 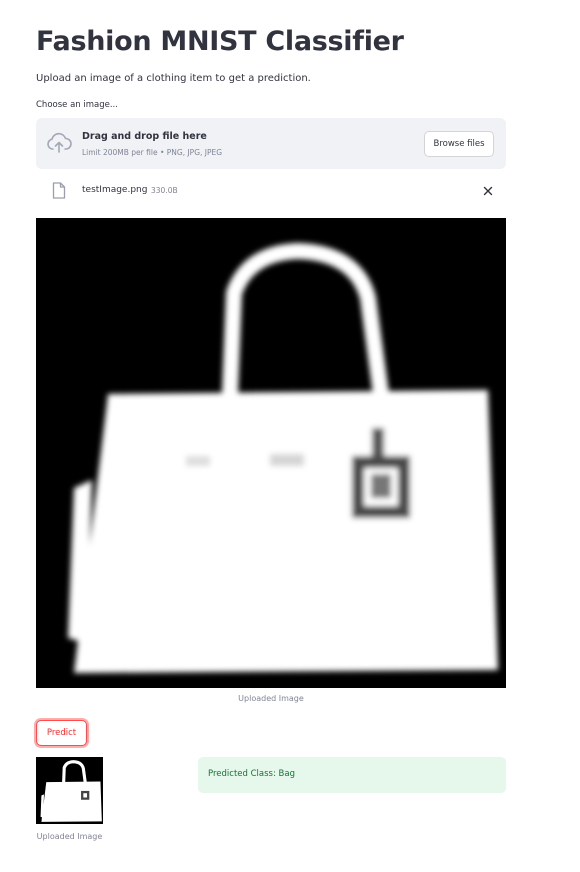 I want to click on bag-thumbnail-image, so click(x=71, y=791).